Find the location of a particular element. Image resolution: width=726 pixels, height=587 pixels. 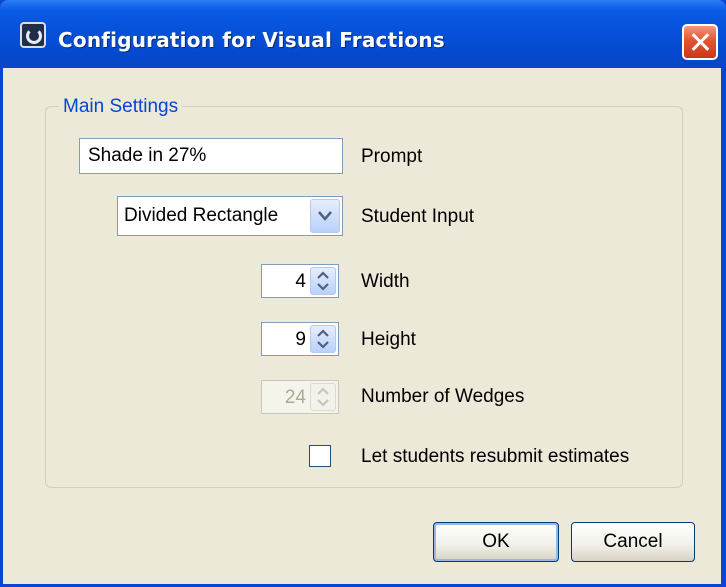

window-title: Configuration for Visual Fractions is located at coordinates (251, 40).